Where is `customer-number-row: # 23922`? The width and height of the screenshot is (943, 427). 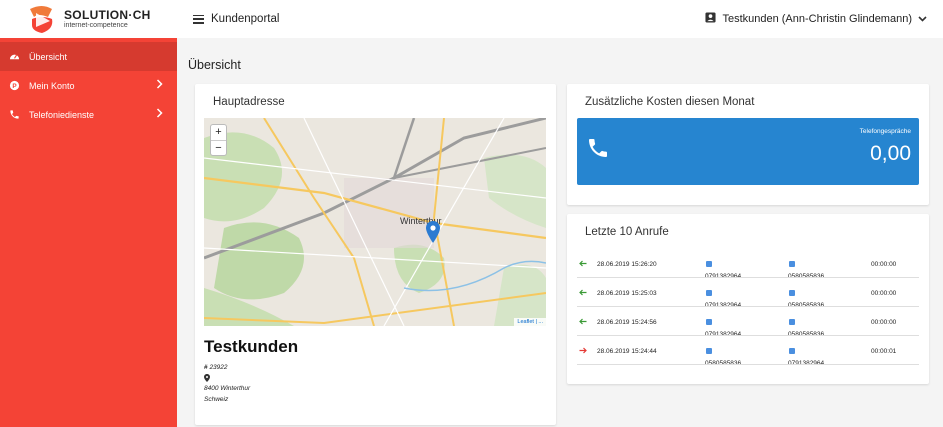
customer-number-row: # 23922 is located at coordinates (216, 367).